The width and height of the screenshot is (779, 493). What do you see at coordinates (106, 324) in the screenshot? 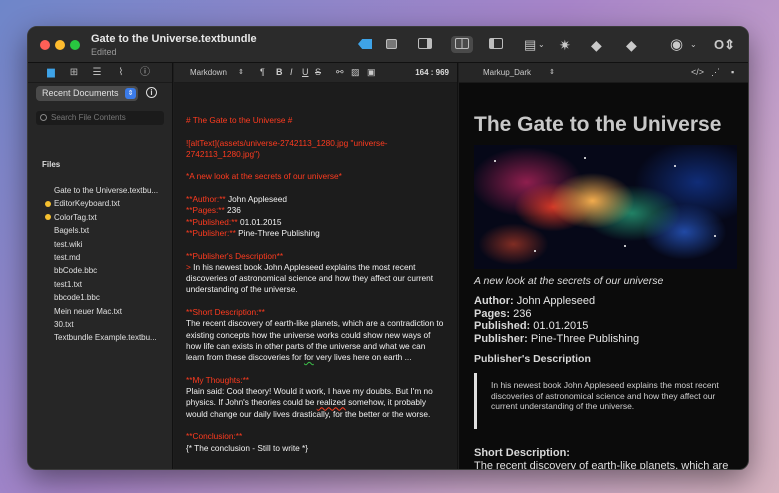
I see `file-list-item: 30.txt` at bounding box center [106, 324].